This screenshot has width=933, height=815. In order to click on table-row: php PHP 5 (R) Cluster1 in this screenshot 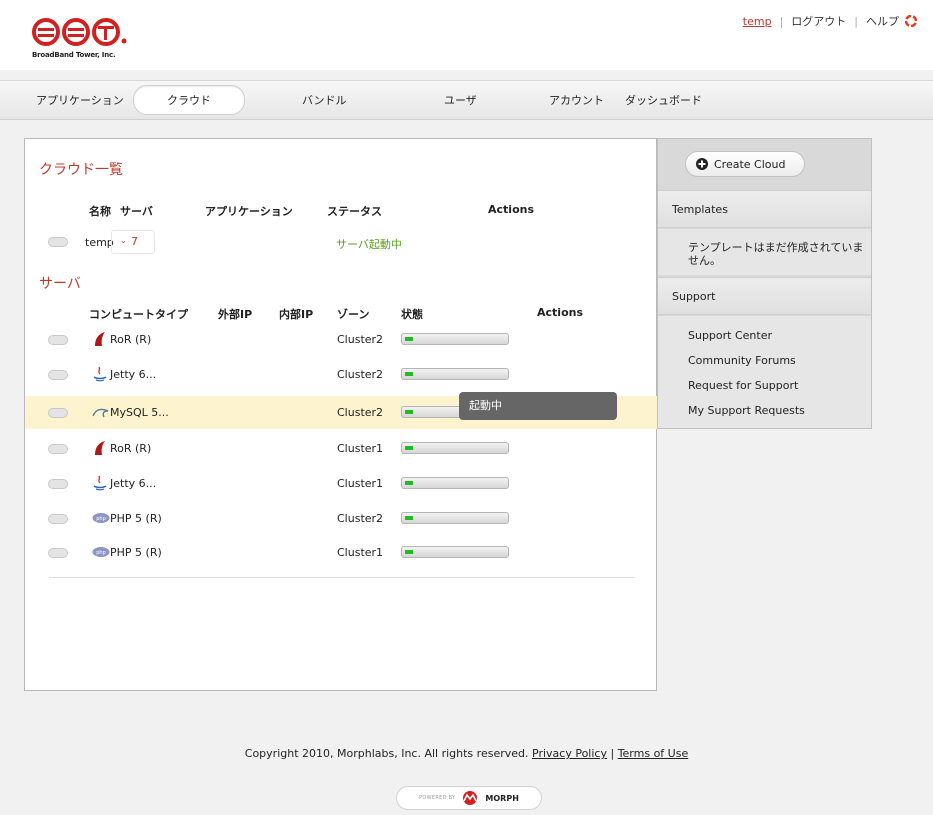, I will do `click(341, 552)`.